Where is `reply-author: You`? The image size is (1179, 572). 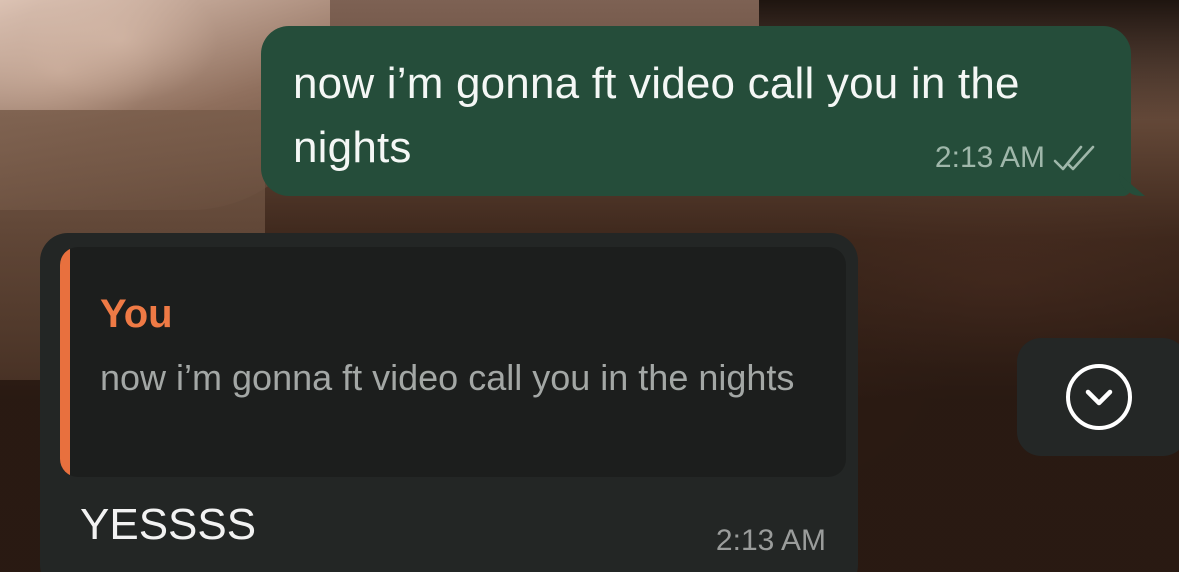 reply-author: You is located at coordinates (136, 314).